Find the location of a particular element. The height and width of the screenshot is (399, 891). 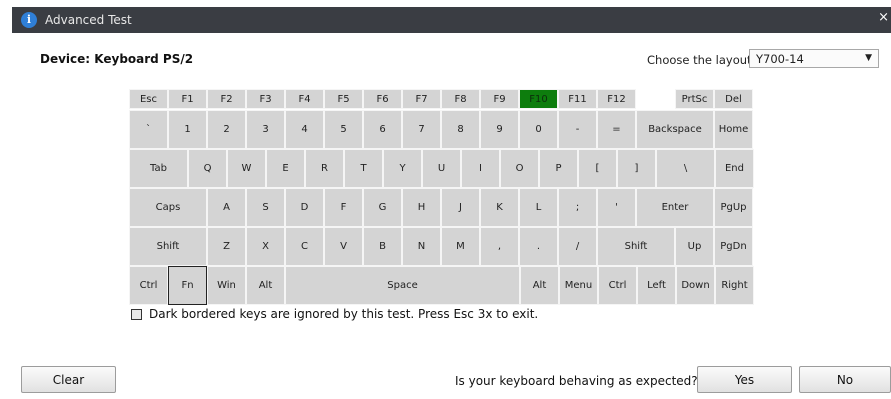

title-bar-strip: i Advanced Test × is located at coordinates (451, 20).